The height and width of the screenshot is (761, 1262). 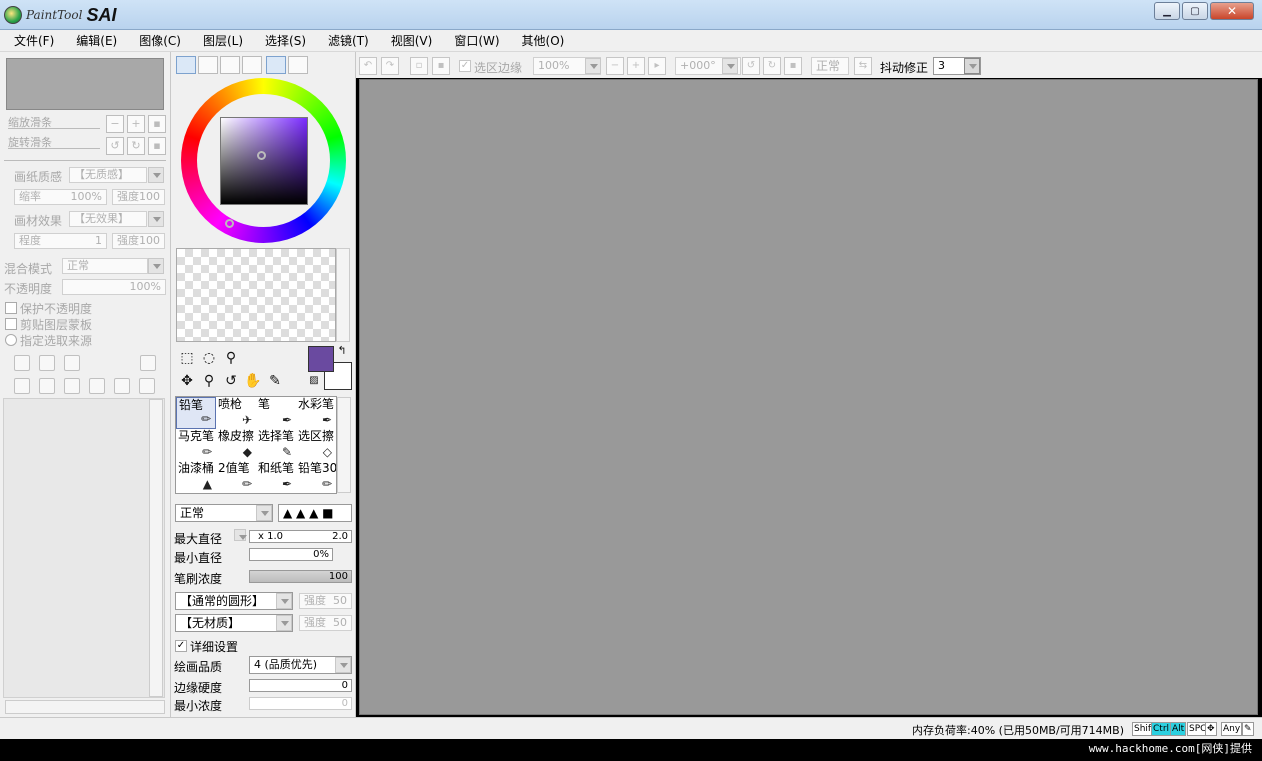 I want to click on menu-image: 图像(C), so click(x=160, y=41).